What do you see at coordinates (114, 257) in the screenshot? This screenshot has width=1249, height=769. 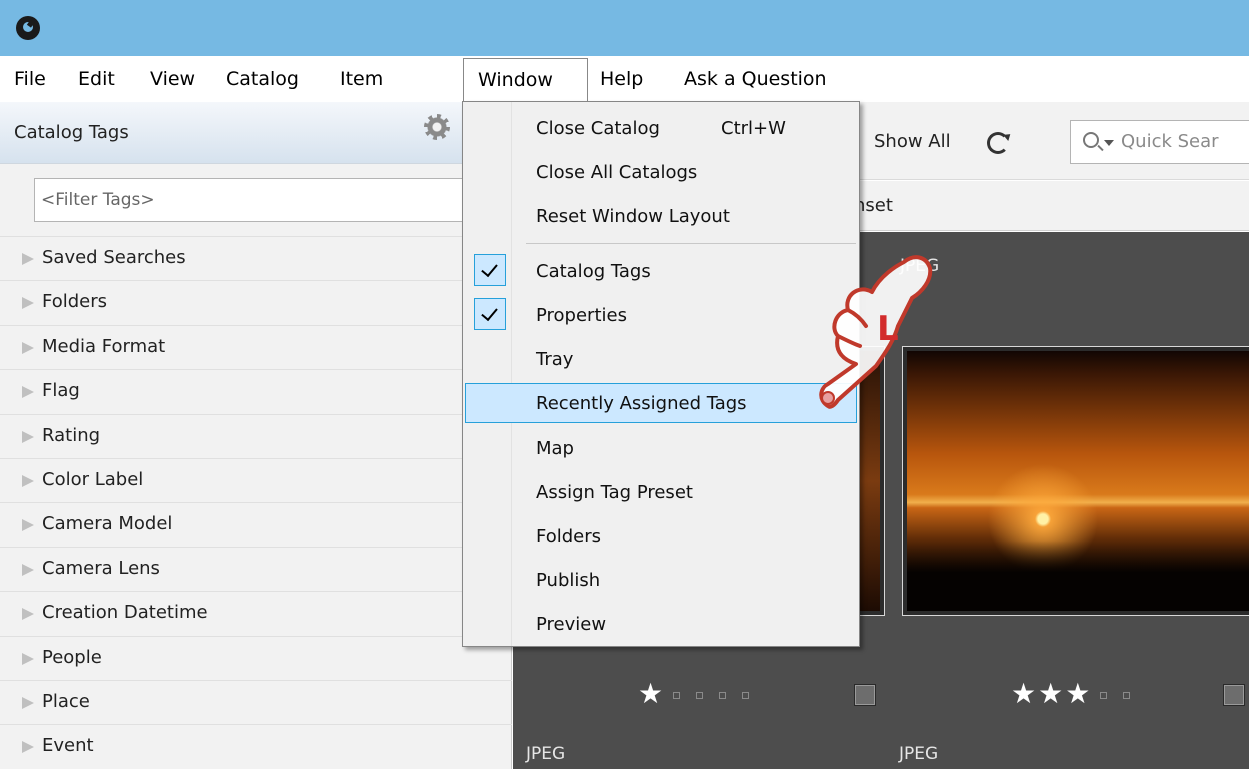 I see `tag-row-label: Saved Searches` at bounding box center [114, 257].